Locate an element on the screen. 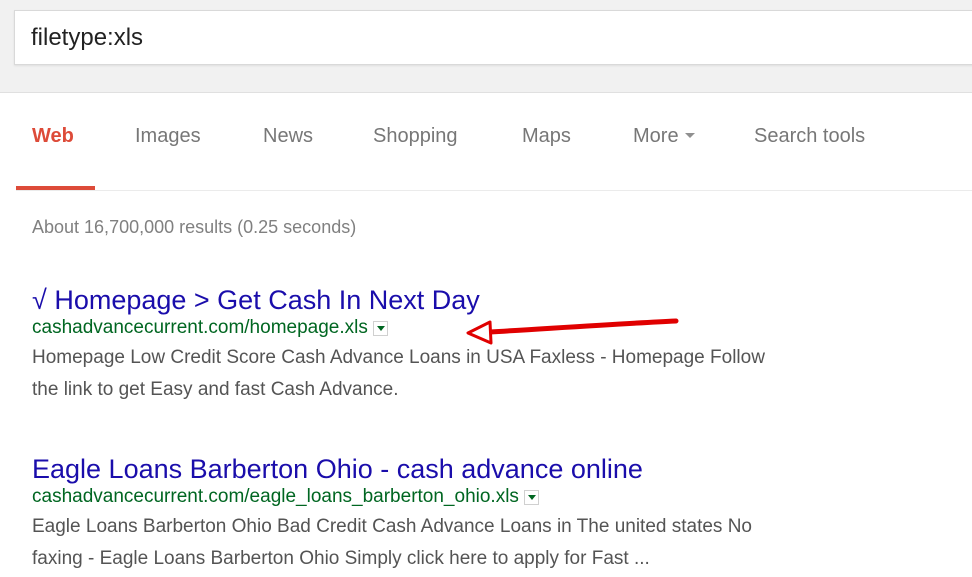 Image resolution: width=972 pixels, height=577 pixels. search-box is located at coordinates (493, 37).